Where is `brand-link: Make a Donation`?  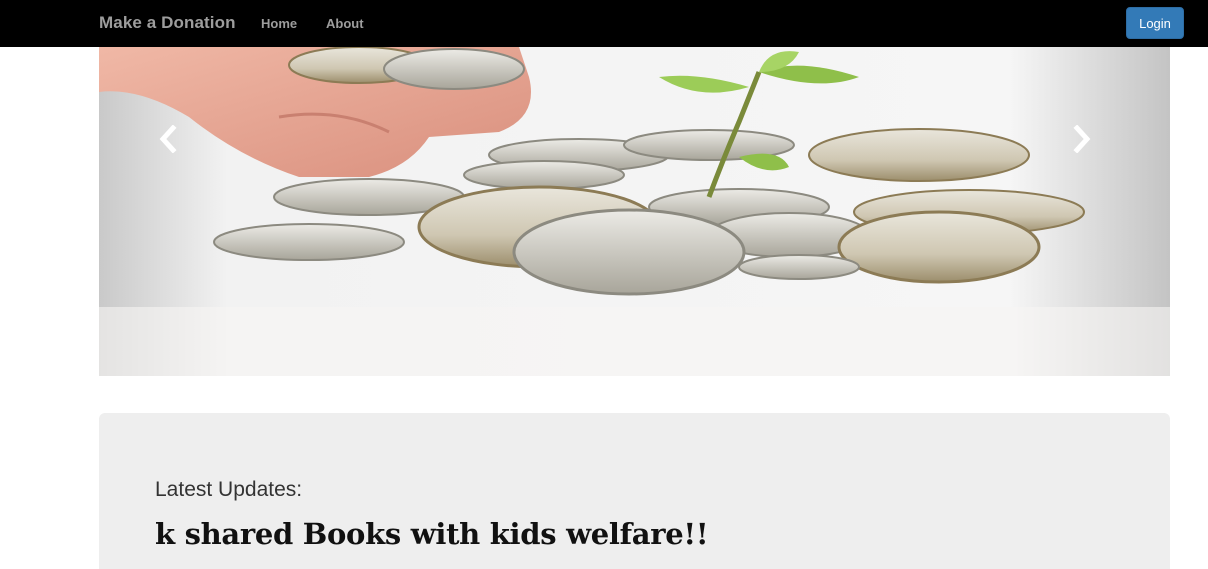
brand-link: Make a Donation is located at coordinates (167, 23).